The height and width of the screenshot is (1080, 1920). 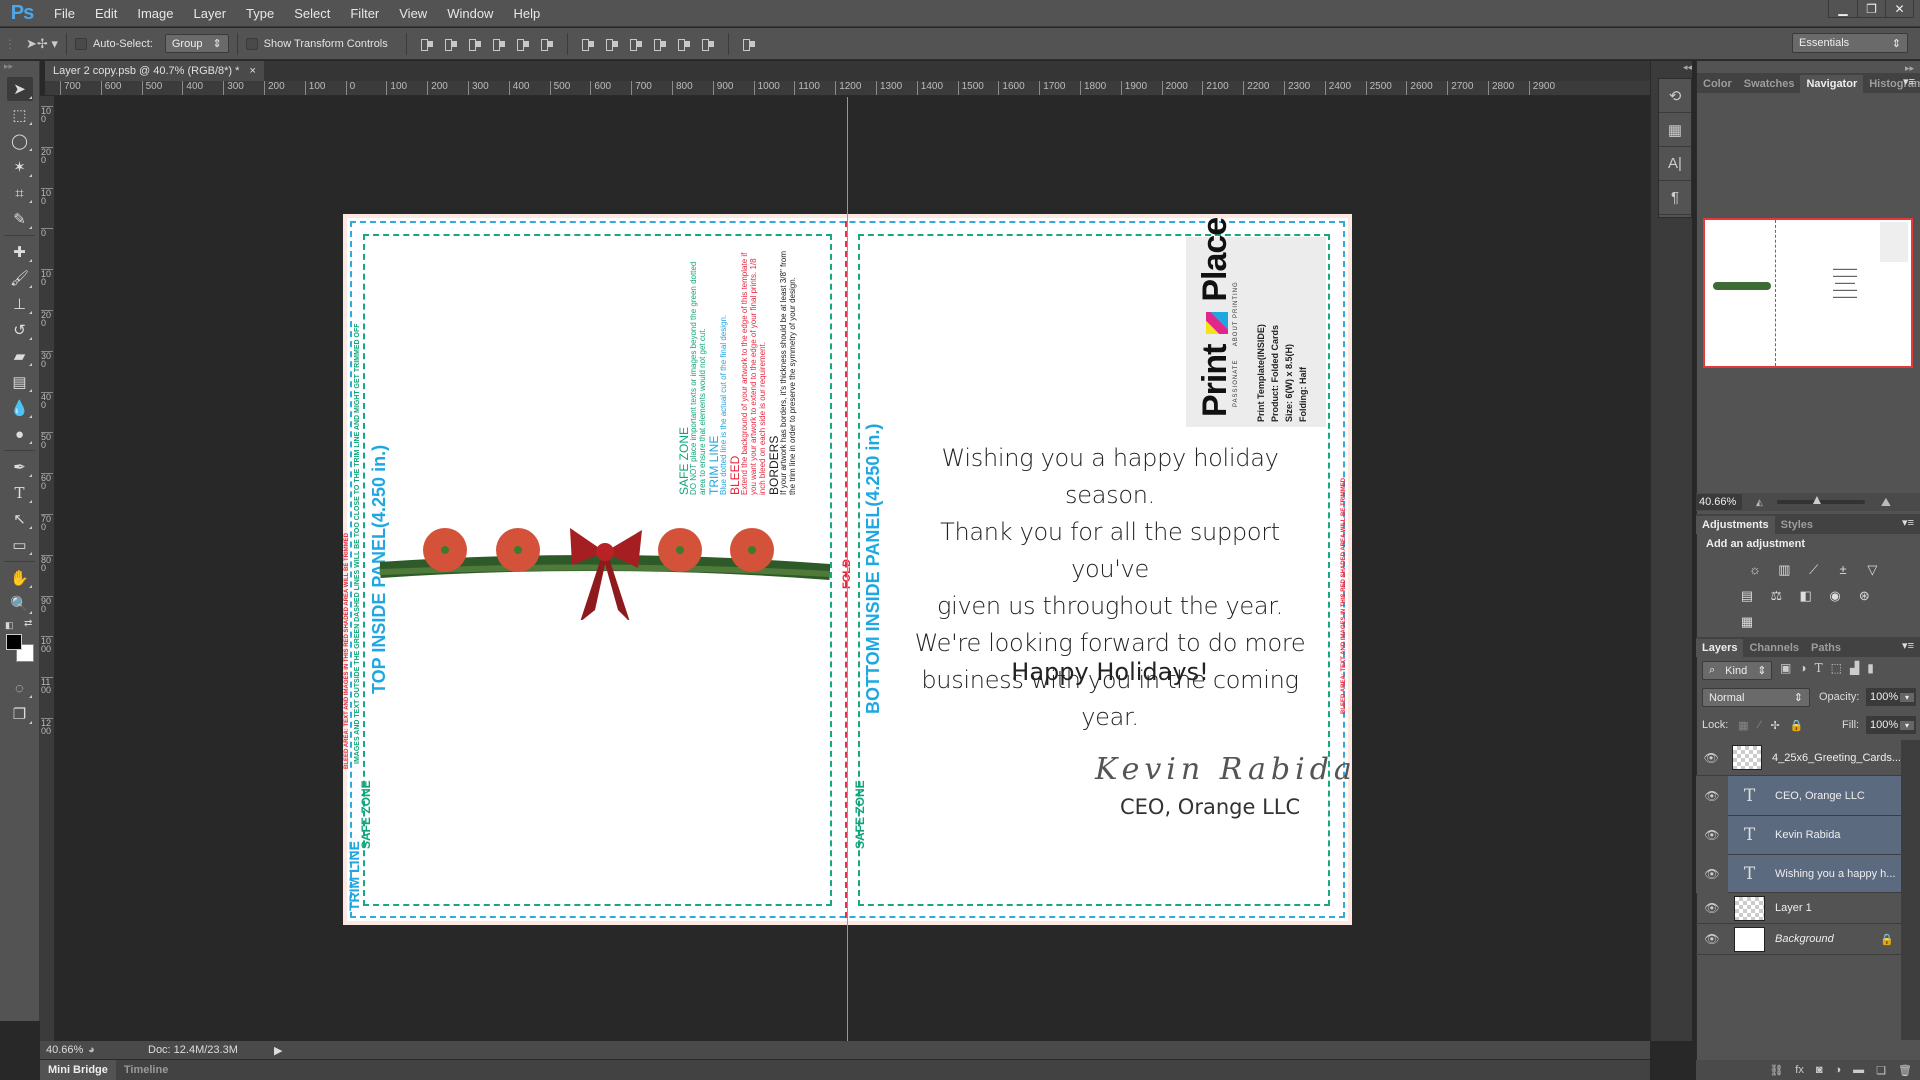 I want to click on filter-shape-icon: ⬚, so click(x=1836, y=668).